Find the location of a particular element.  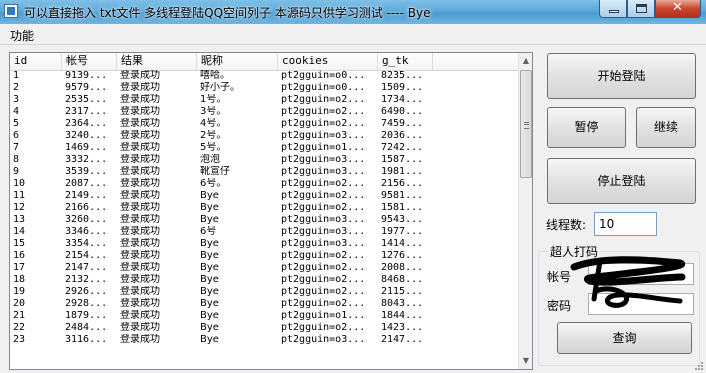

captcha-password-input is located at coordinates (641, 304).